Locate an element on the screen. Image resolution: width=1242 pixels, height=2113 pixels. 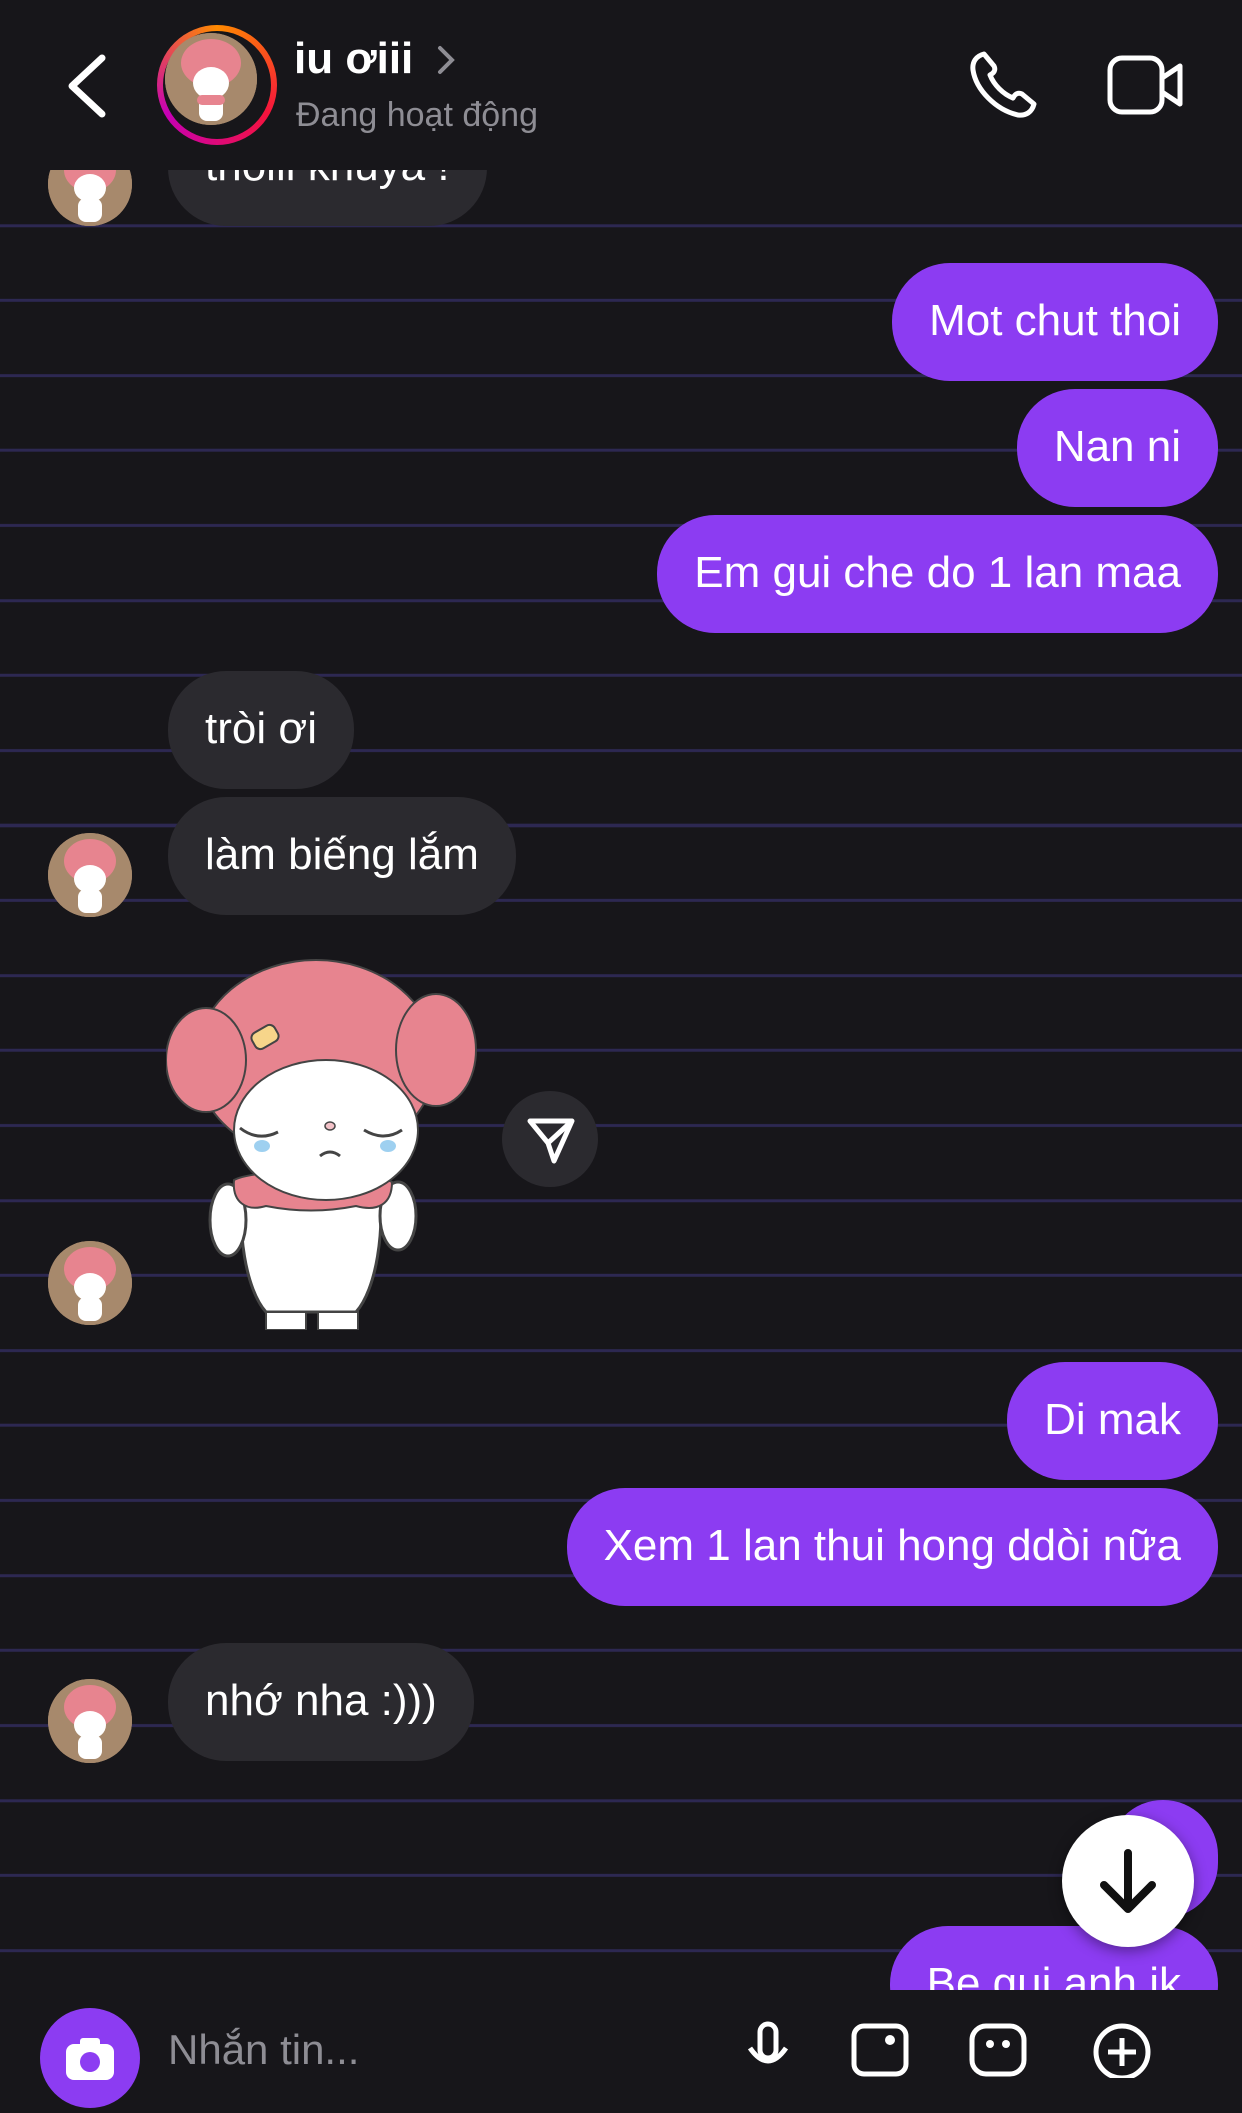
scroll-to-bottom-button is located at coordinates (1128, 1881).